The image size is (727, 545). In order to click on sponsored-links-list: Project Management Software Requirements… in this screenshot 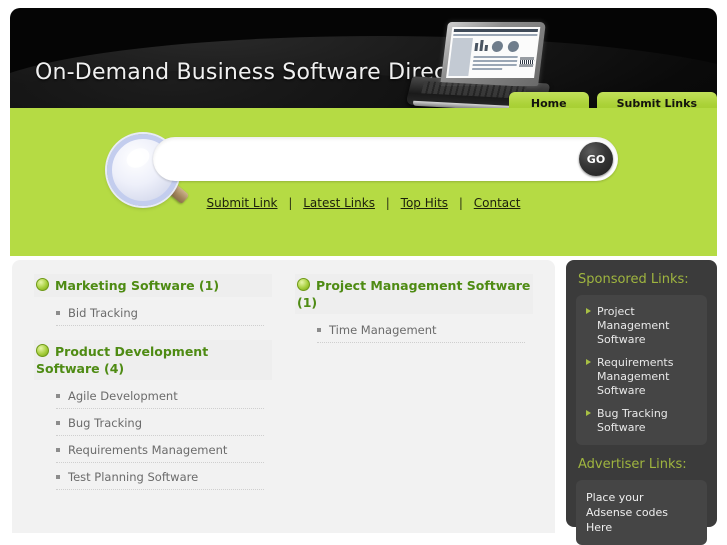, I will do `click(641, 370)`.